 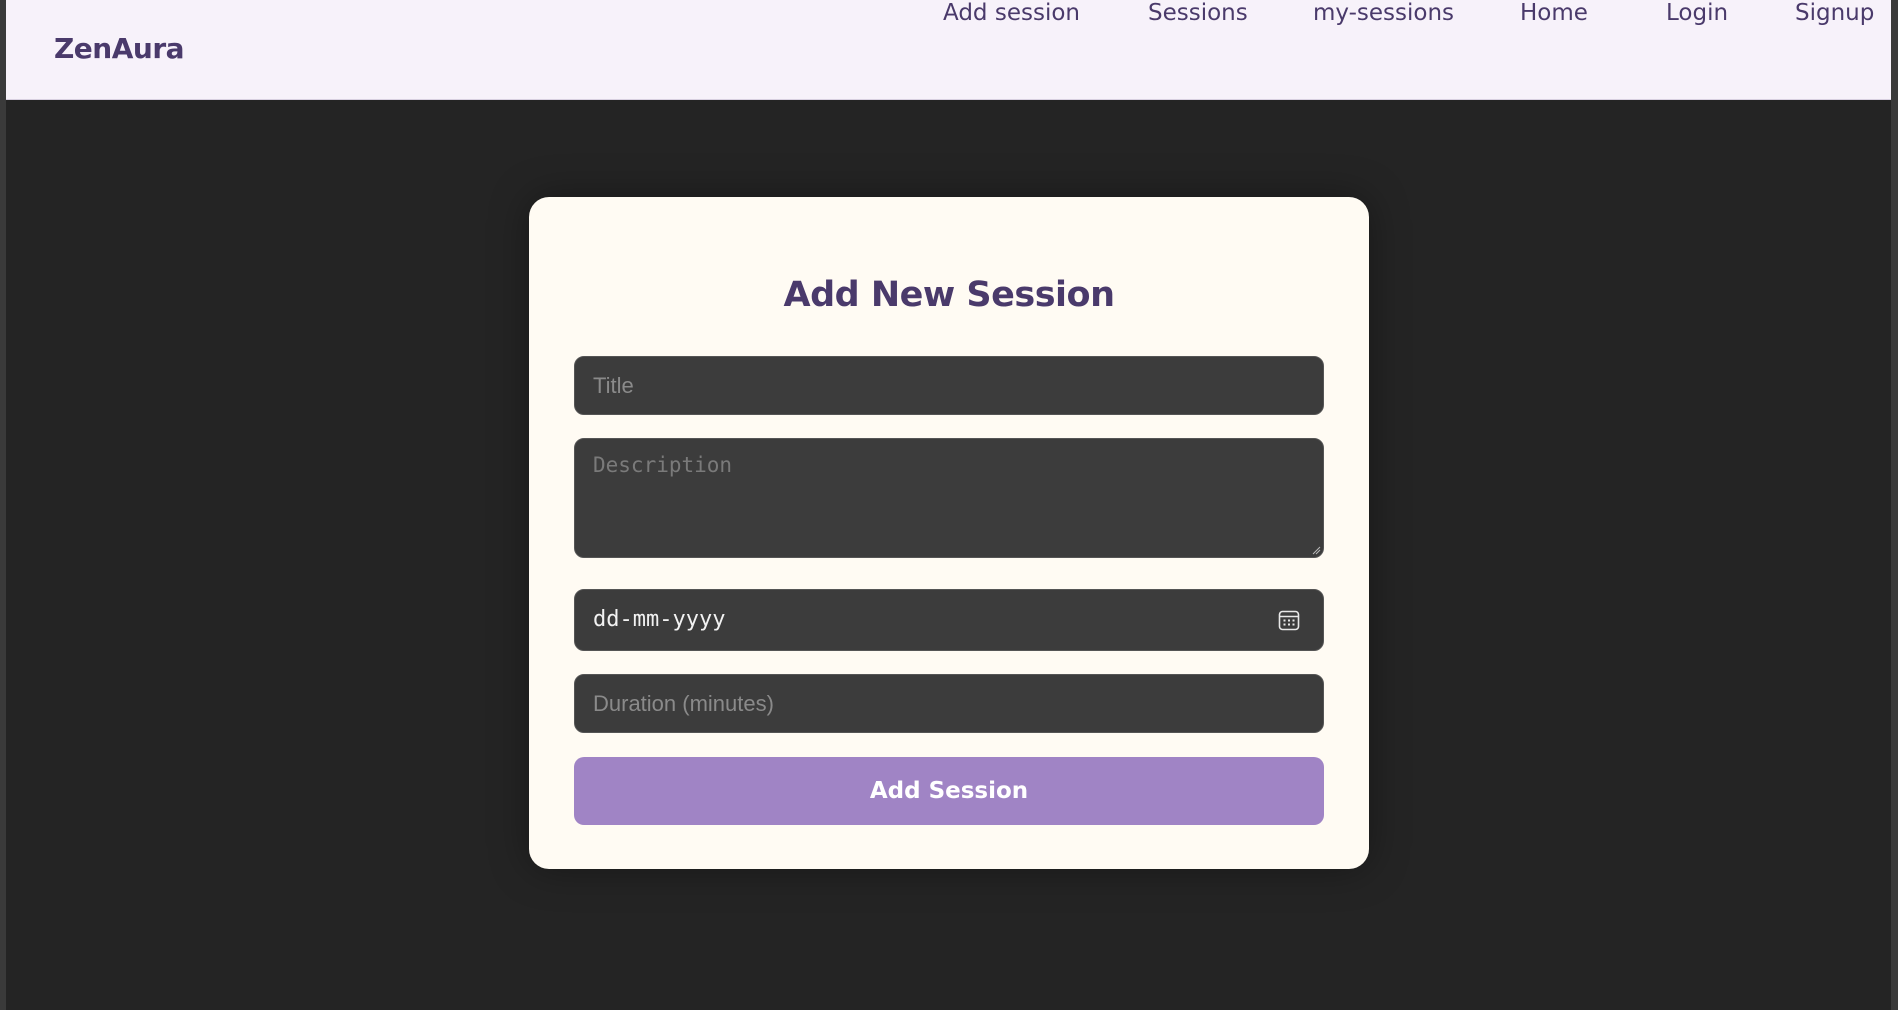 I want to click on nav-link-sessions: Sessions, so click(x=1198, y=13).